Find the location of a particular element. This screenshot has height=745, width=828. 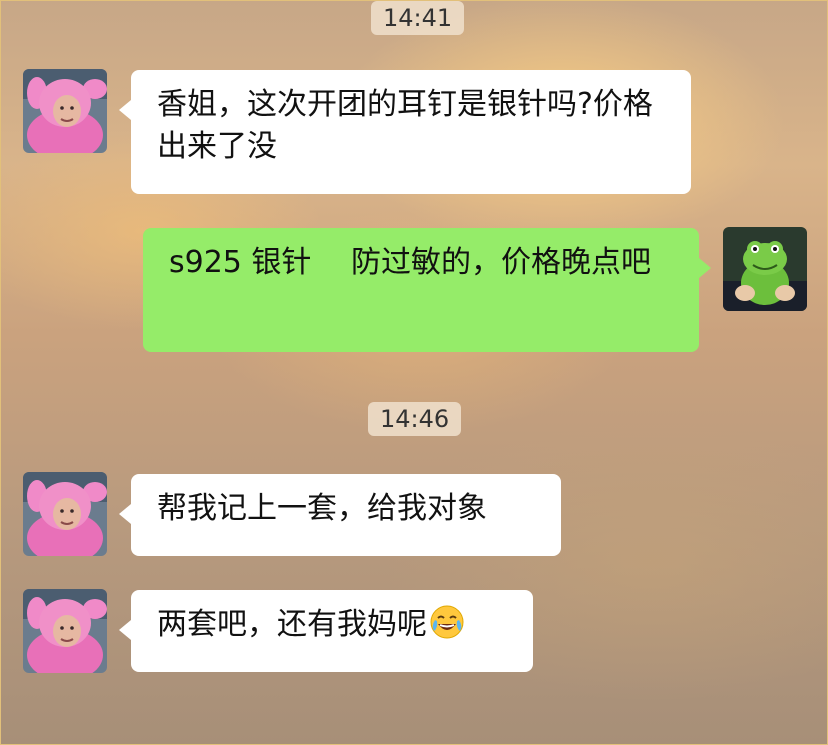

message-text: 两套吧，还有我妈呢 is located at coordinates (292, 624).